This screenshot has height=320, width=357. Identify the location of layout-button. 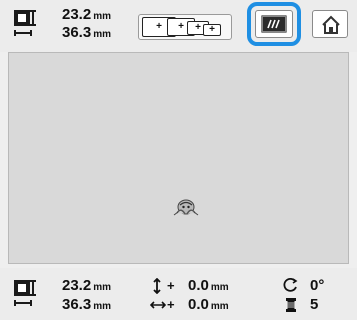
(274, 24).